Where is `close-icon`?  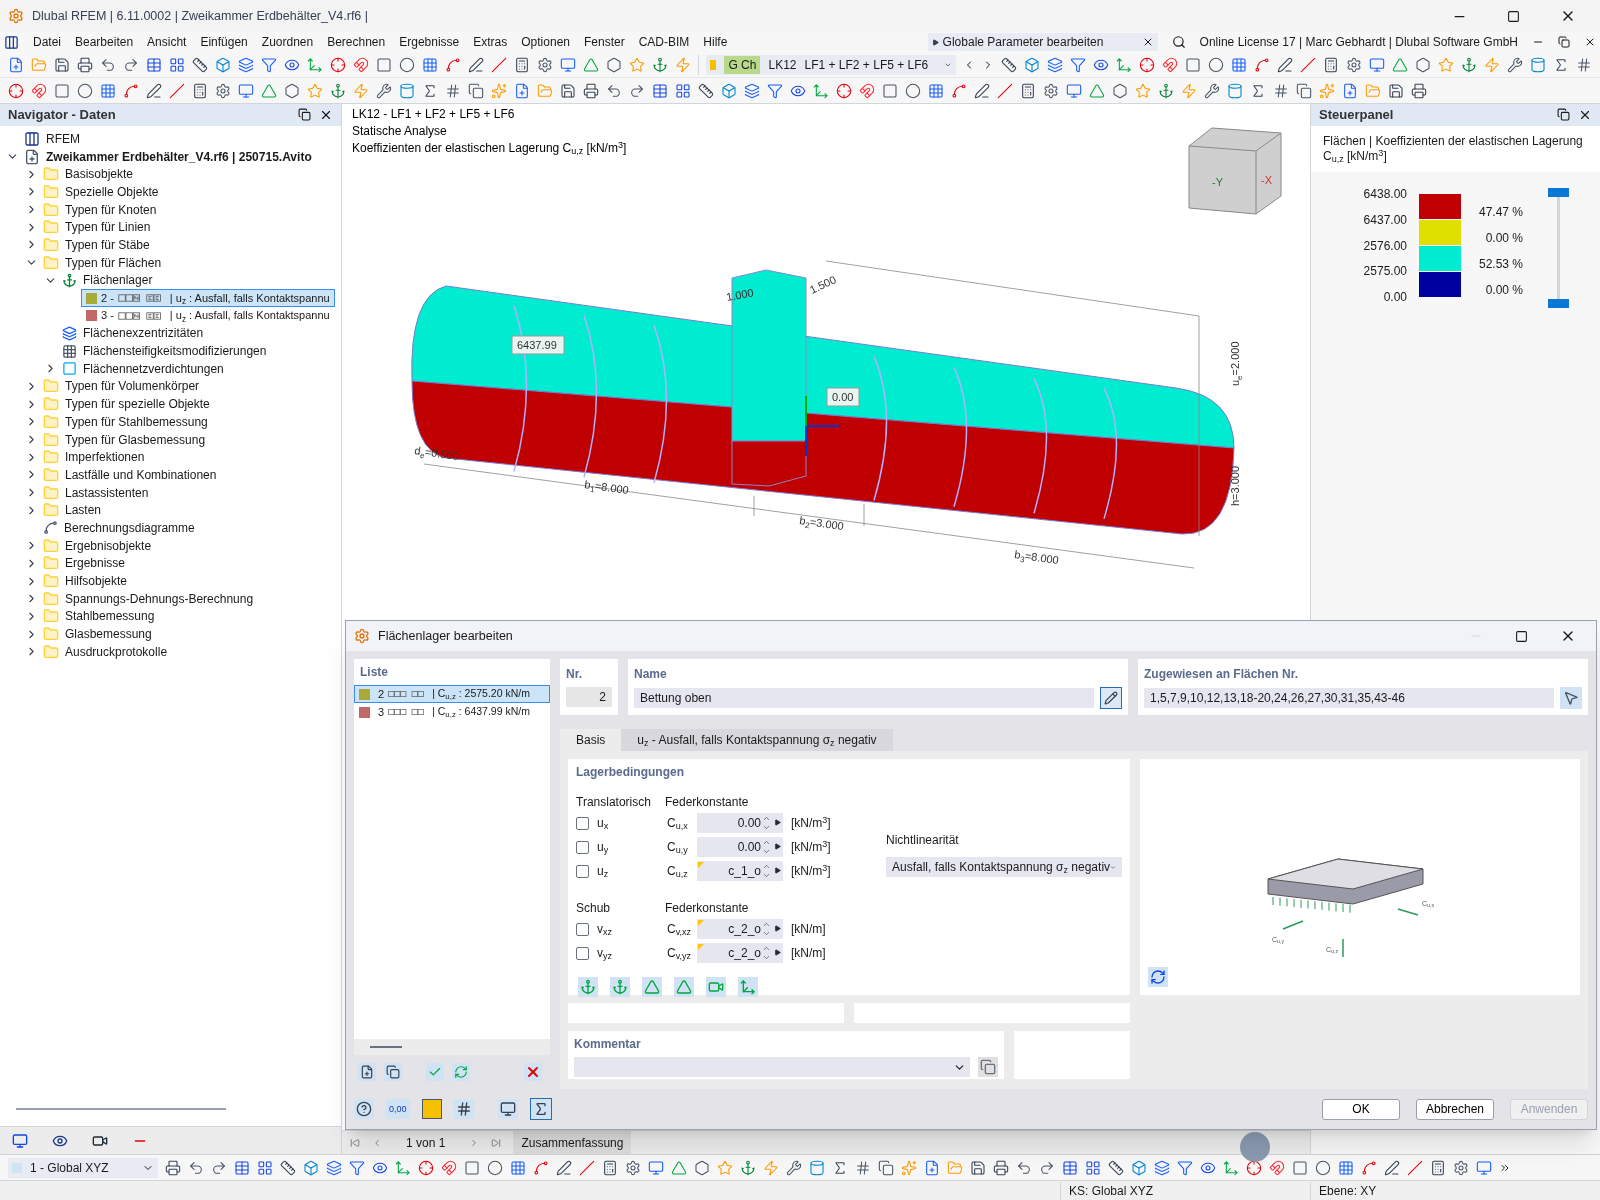 close-icon is located at coordinates (1590, 42).